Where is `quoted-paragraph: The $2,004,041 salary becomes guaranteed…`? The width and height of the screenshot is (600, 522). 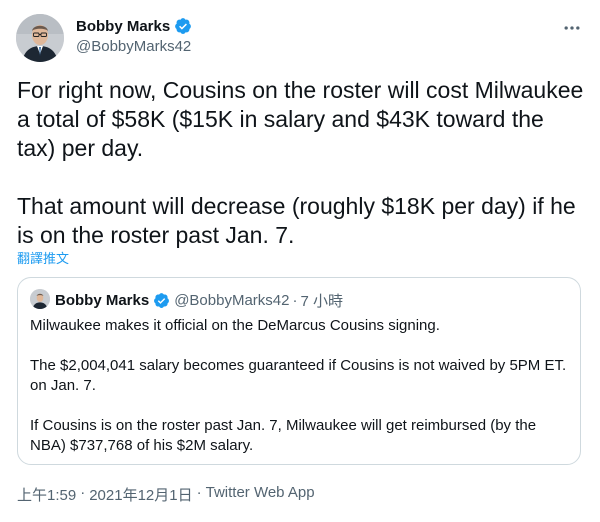 quoted-paragraph: The $2,004,041 salary becomes guaranteed… is located at coordinates (298, 375).